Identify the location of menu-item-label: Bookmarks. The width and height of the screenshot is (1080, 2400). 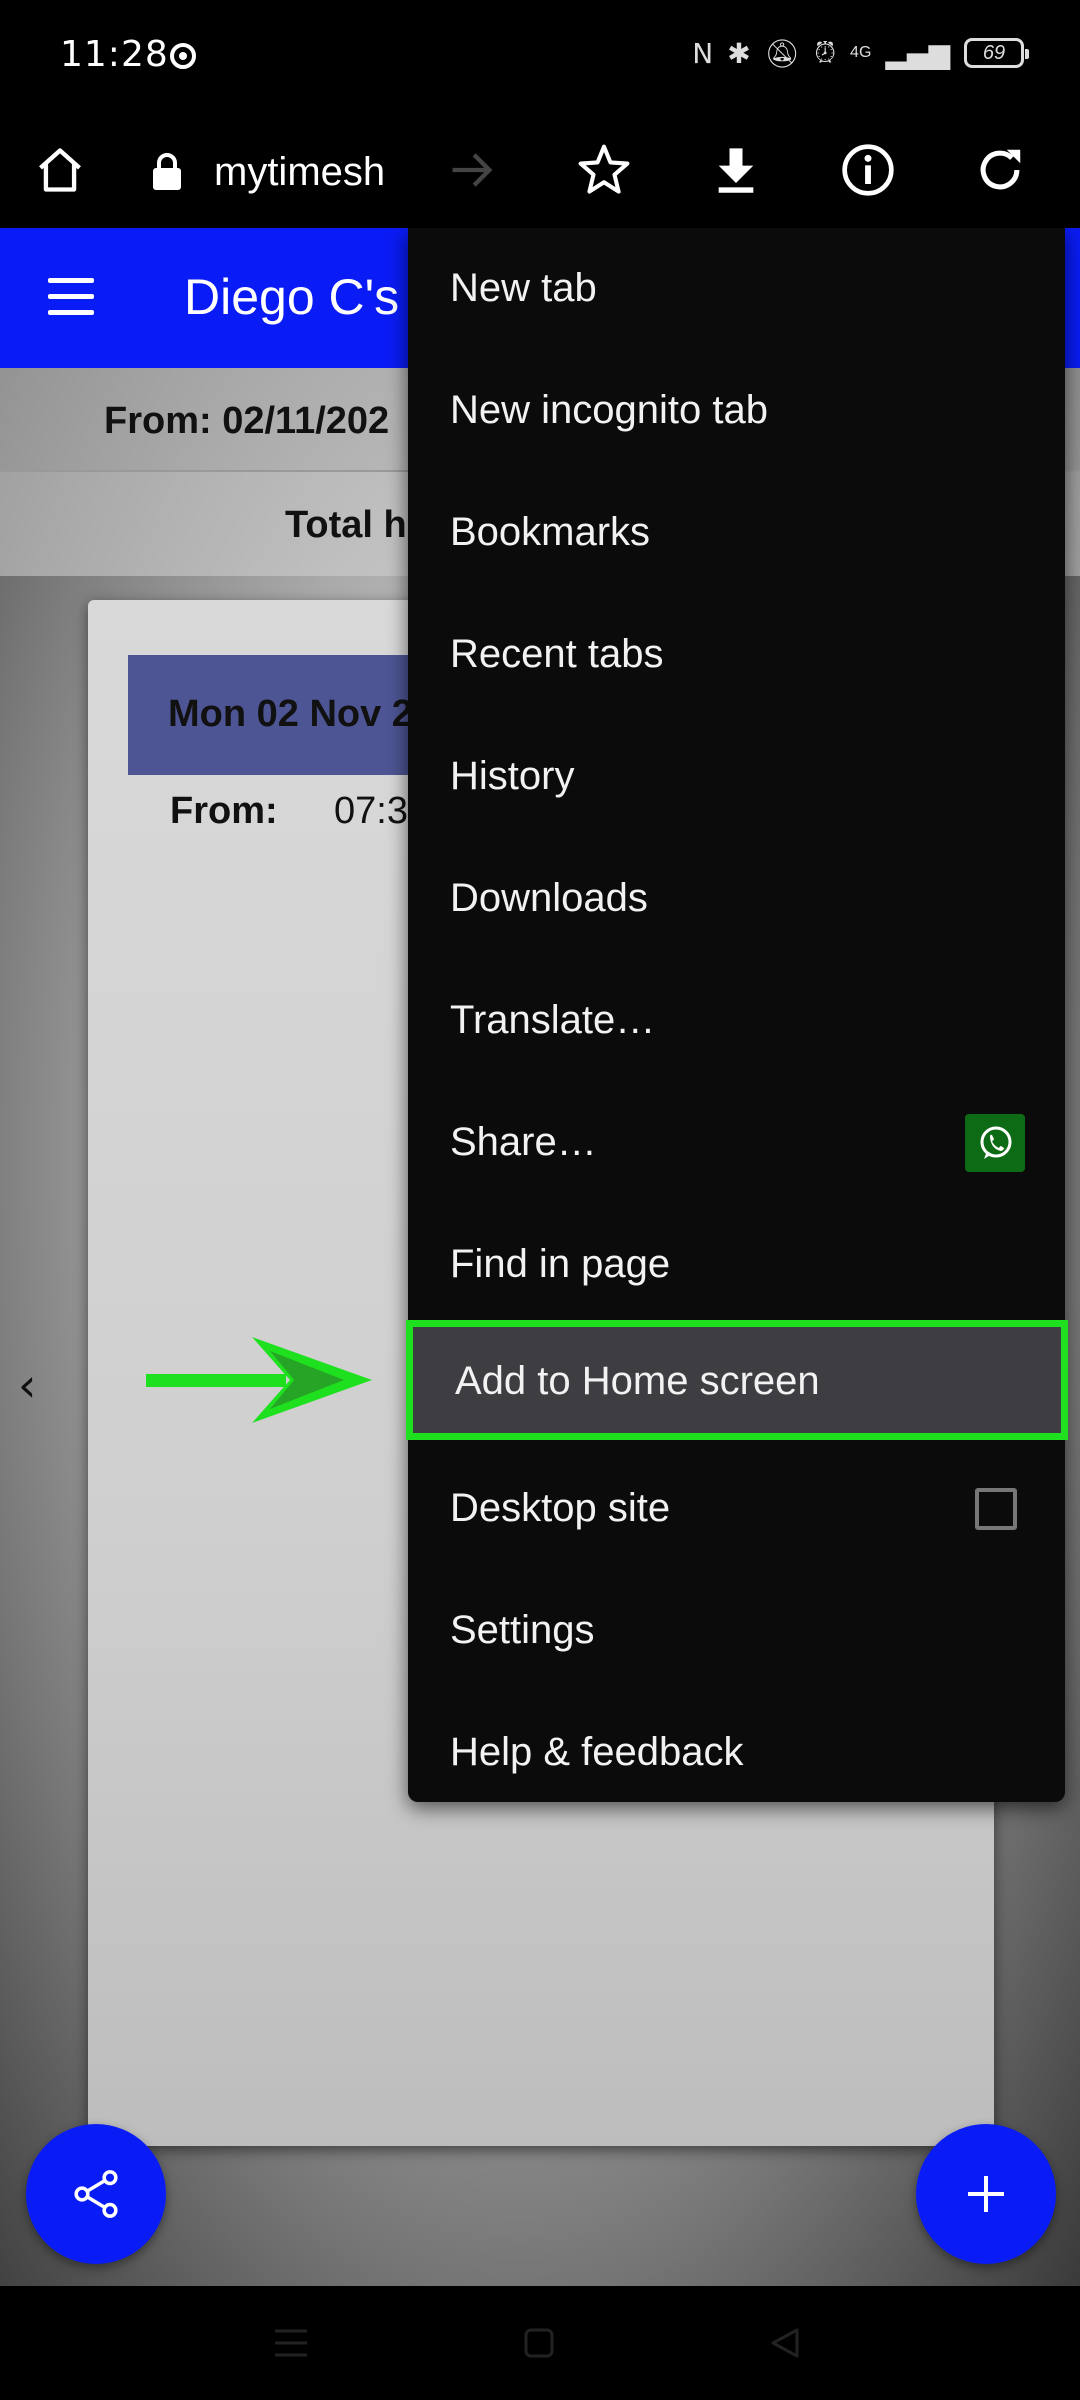
(550, 532).